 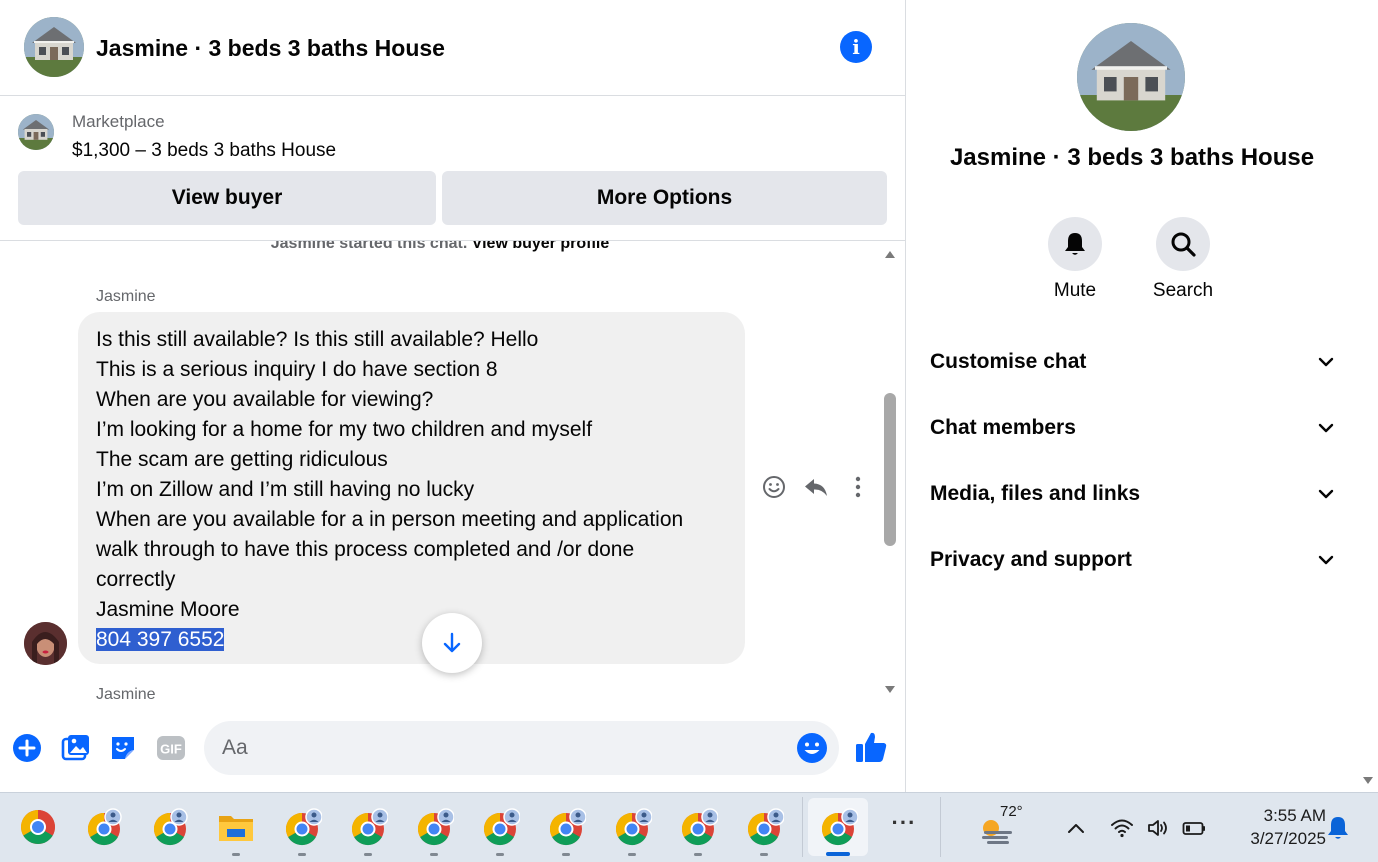 I want to click on search-label: Search, so click(x=1183, y=290).